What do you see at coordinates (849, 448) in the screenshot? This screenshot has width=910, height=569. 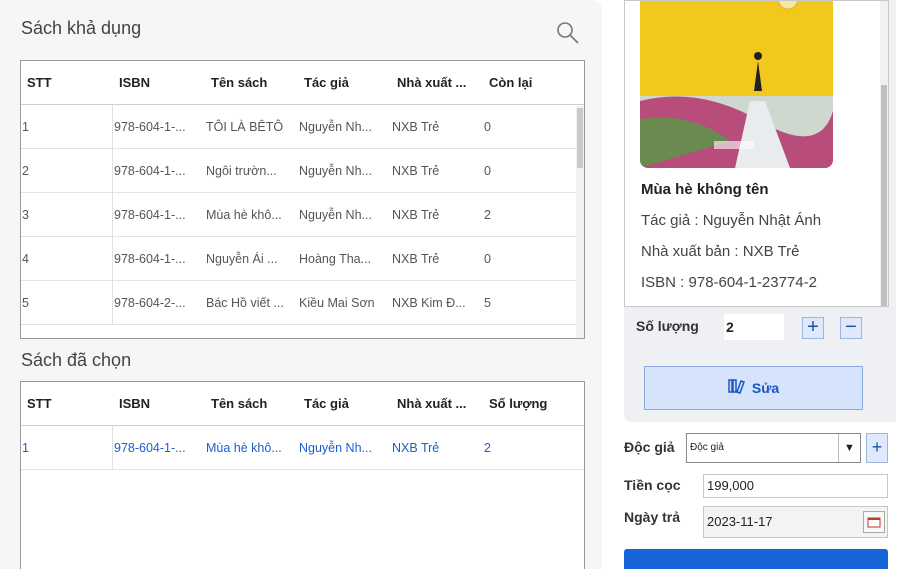 I see `chevron-down-icon: ▼` at bounding box center [849, 448].